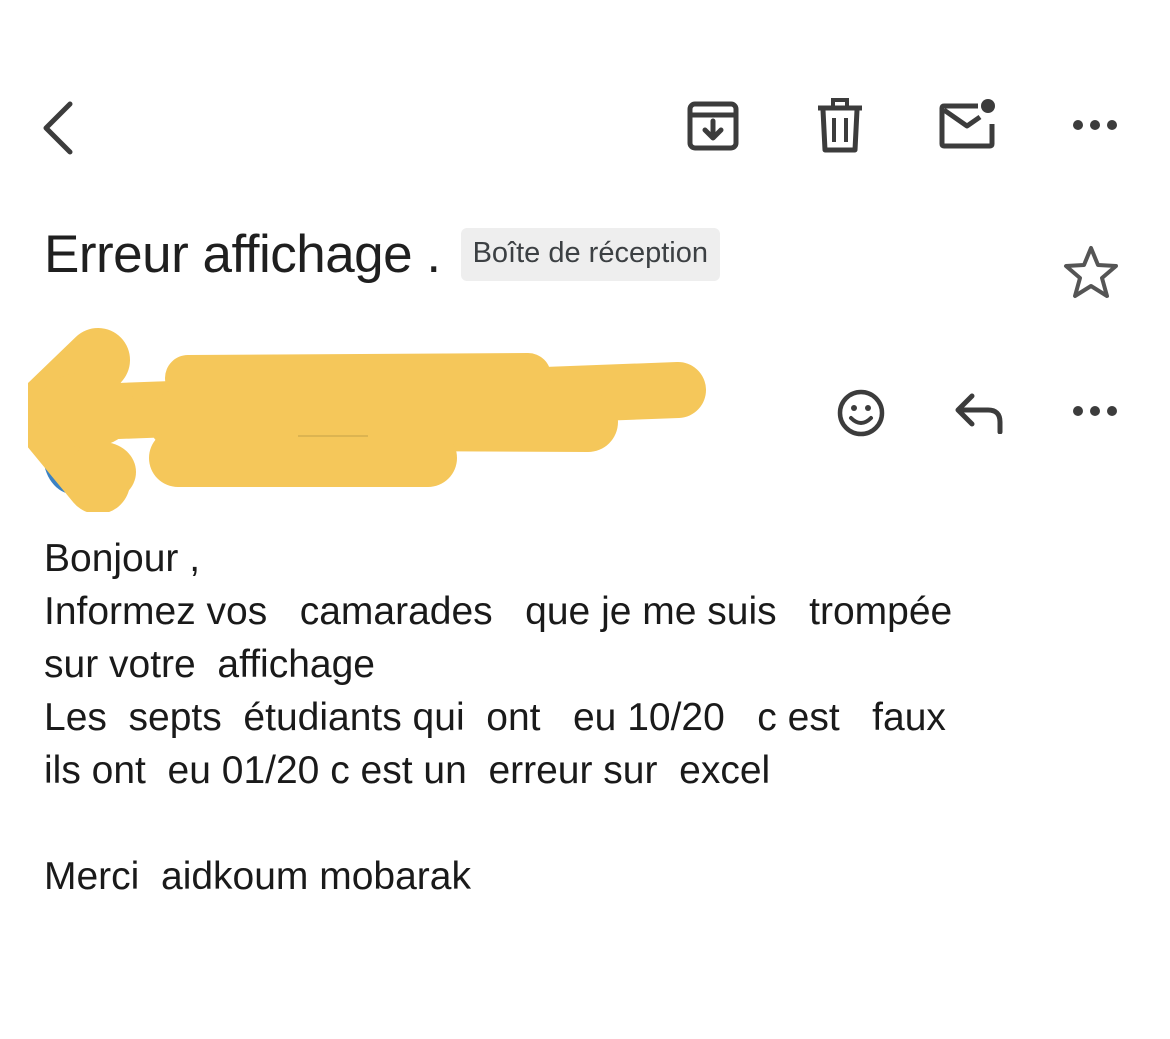  Describe the element at coordinates (367, 420) in the screenshot. I see `redaction-scribble` at that location.